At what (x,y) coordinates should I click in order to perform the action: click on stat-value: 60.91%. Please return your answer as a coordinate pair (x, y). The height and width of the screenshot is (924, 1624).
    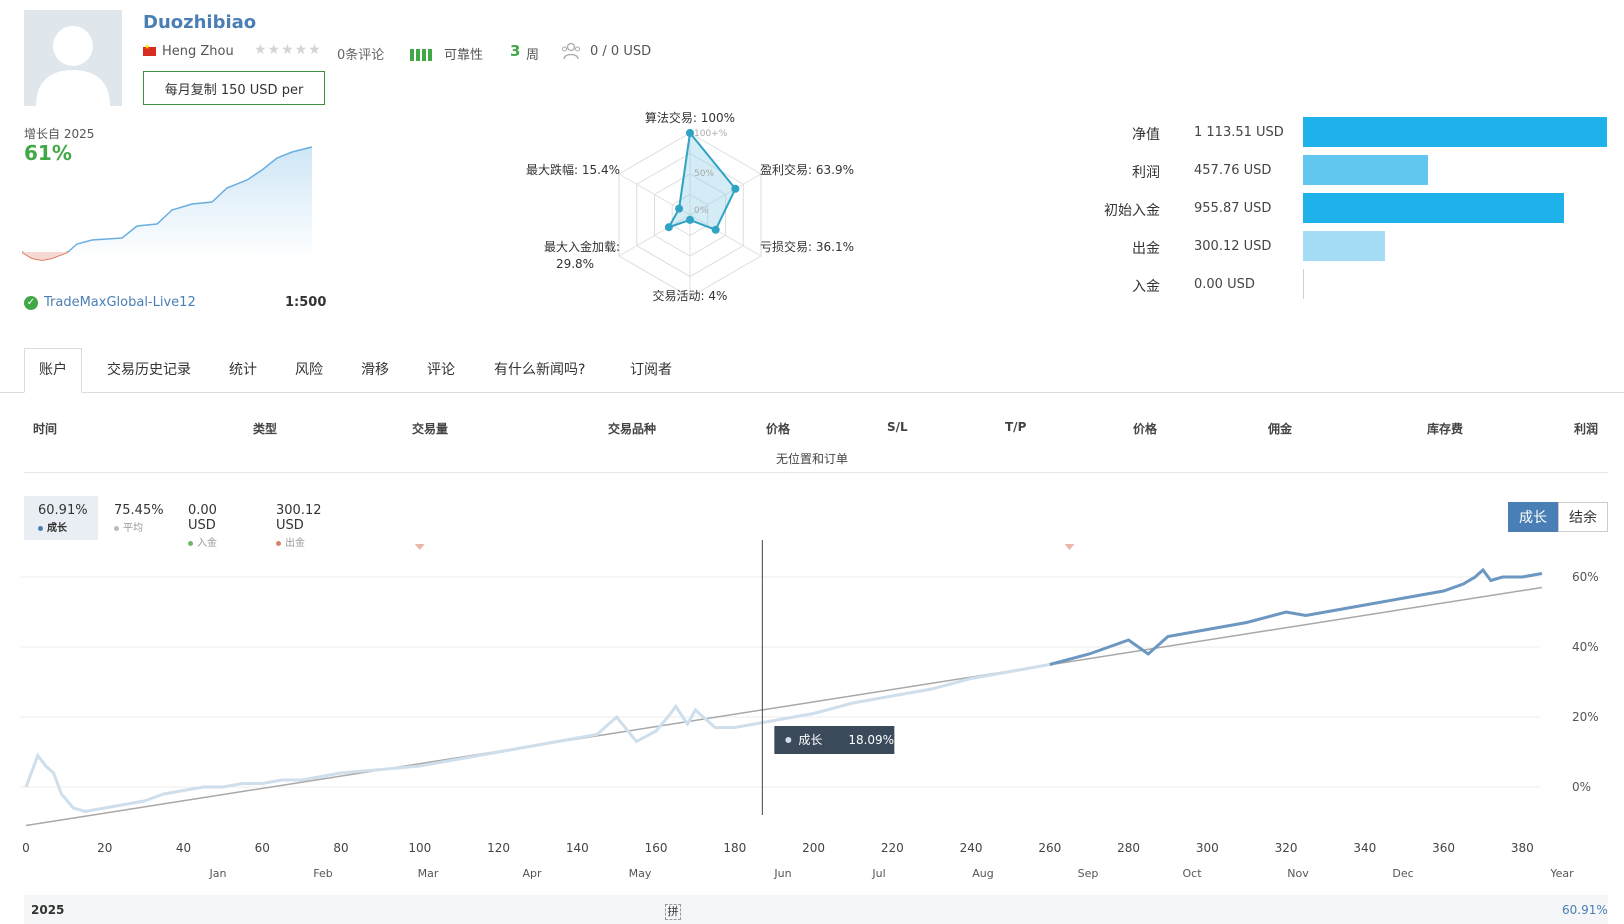
    Looking at the image, I should click on (63, 510).